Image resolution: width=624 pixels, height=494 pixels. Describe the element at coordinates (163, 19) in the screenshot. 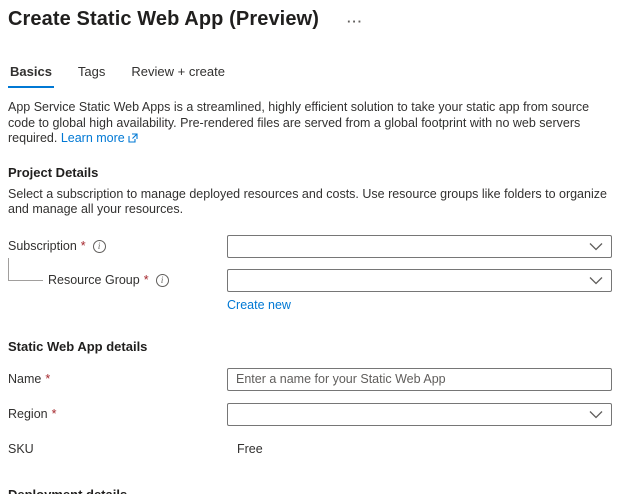

I see `page-title: Create Static Web App (Preview)` at that location.